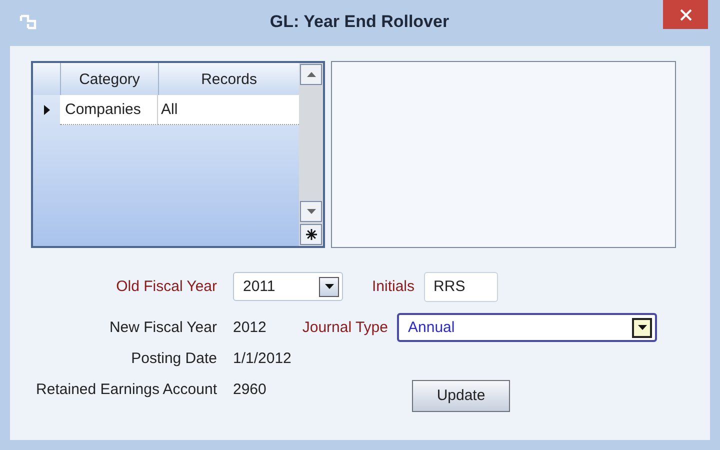 This screenshot has height=450, width=720. I want to click on update-button: Update, so click(461, 396).